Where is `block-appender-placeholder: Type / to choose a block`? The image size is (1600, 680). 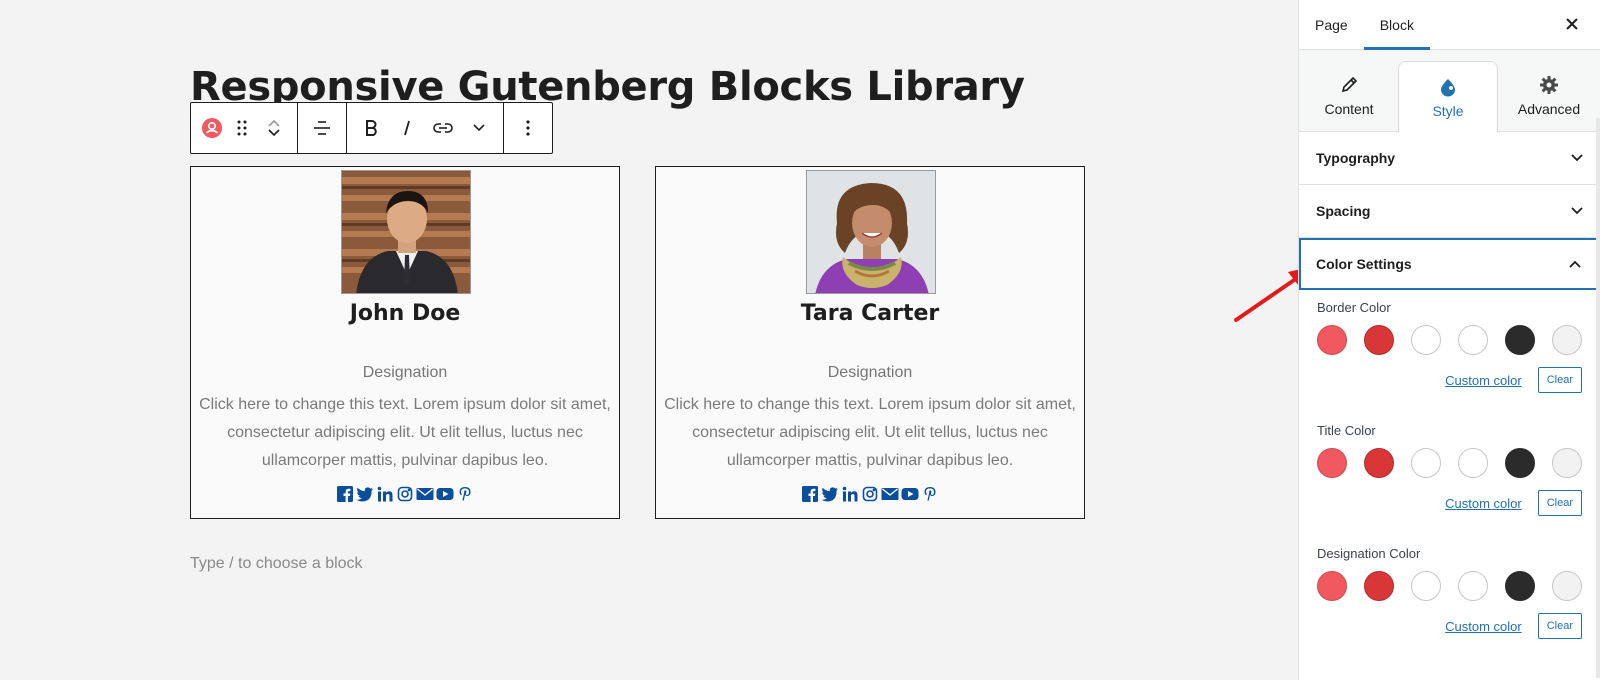
block-appender-placeholder: Type / to choose a block is located at coordinates (276, 564).